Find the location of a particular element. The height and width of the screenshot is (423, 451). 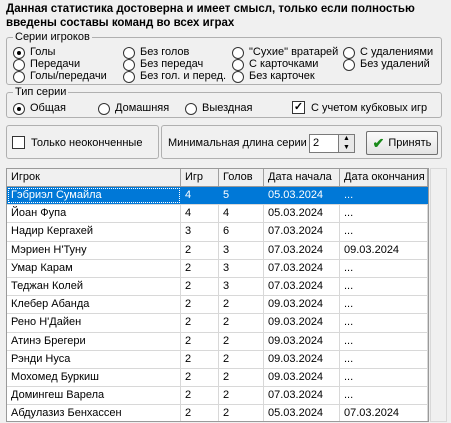

cup-games-checkbox: ✓ С учетом кубковых игр is located at coordinates (359, 107).